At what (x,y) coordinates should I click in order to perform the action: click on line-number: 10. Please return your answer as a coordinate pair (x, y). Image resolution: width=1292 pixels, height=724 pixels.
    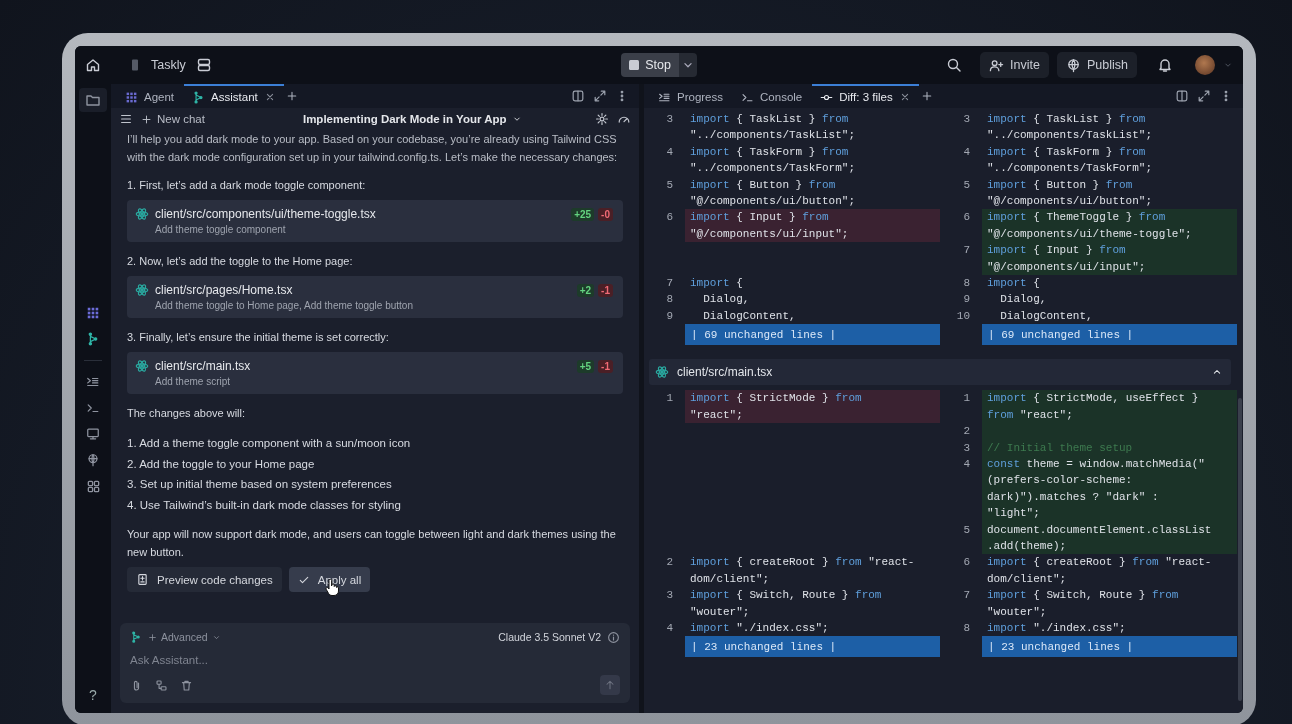
    Looking at the image, I should click on (963, 316).